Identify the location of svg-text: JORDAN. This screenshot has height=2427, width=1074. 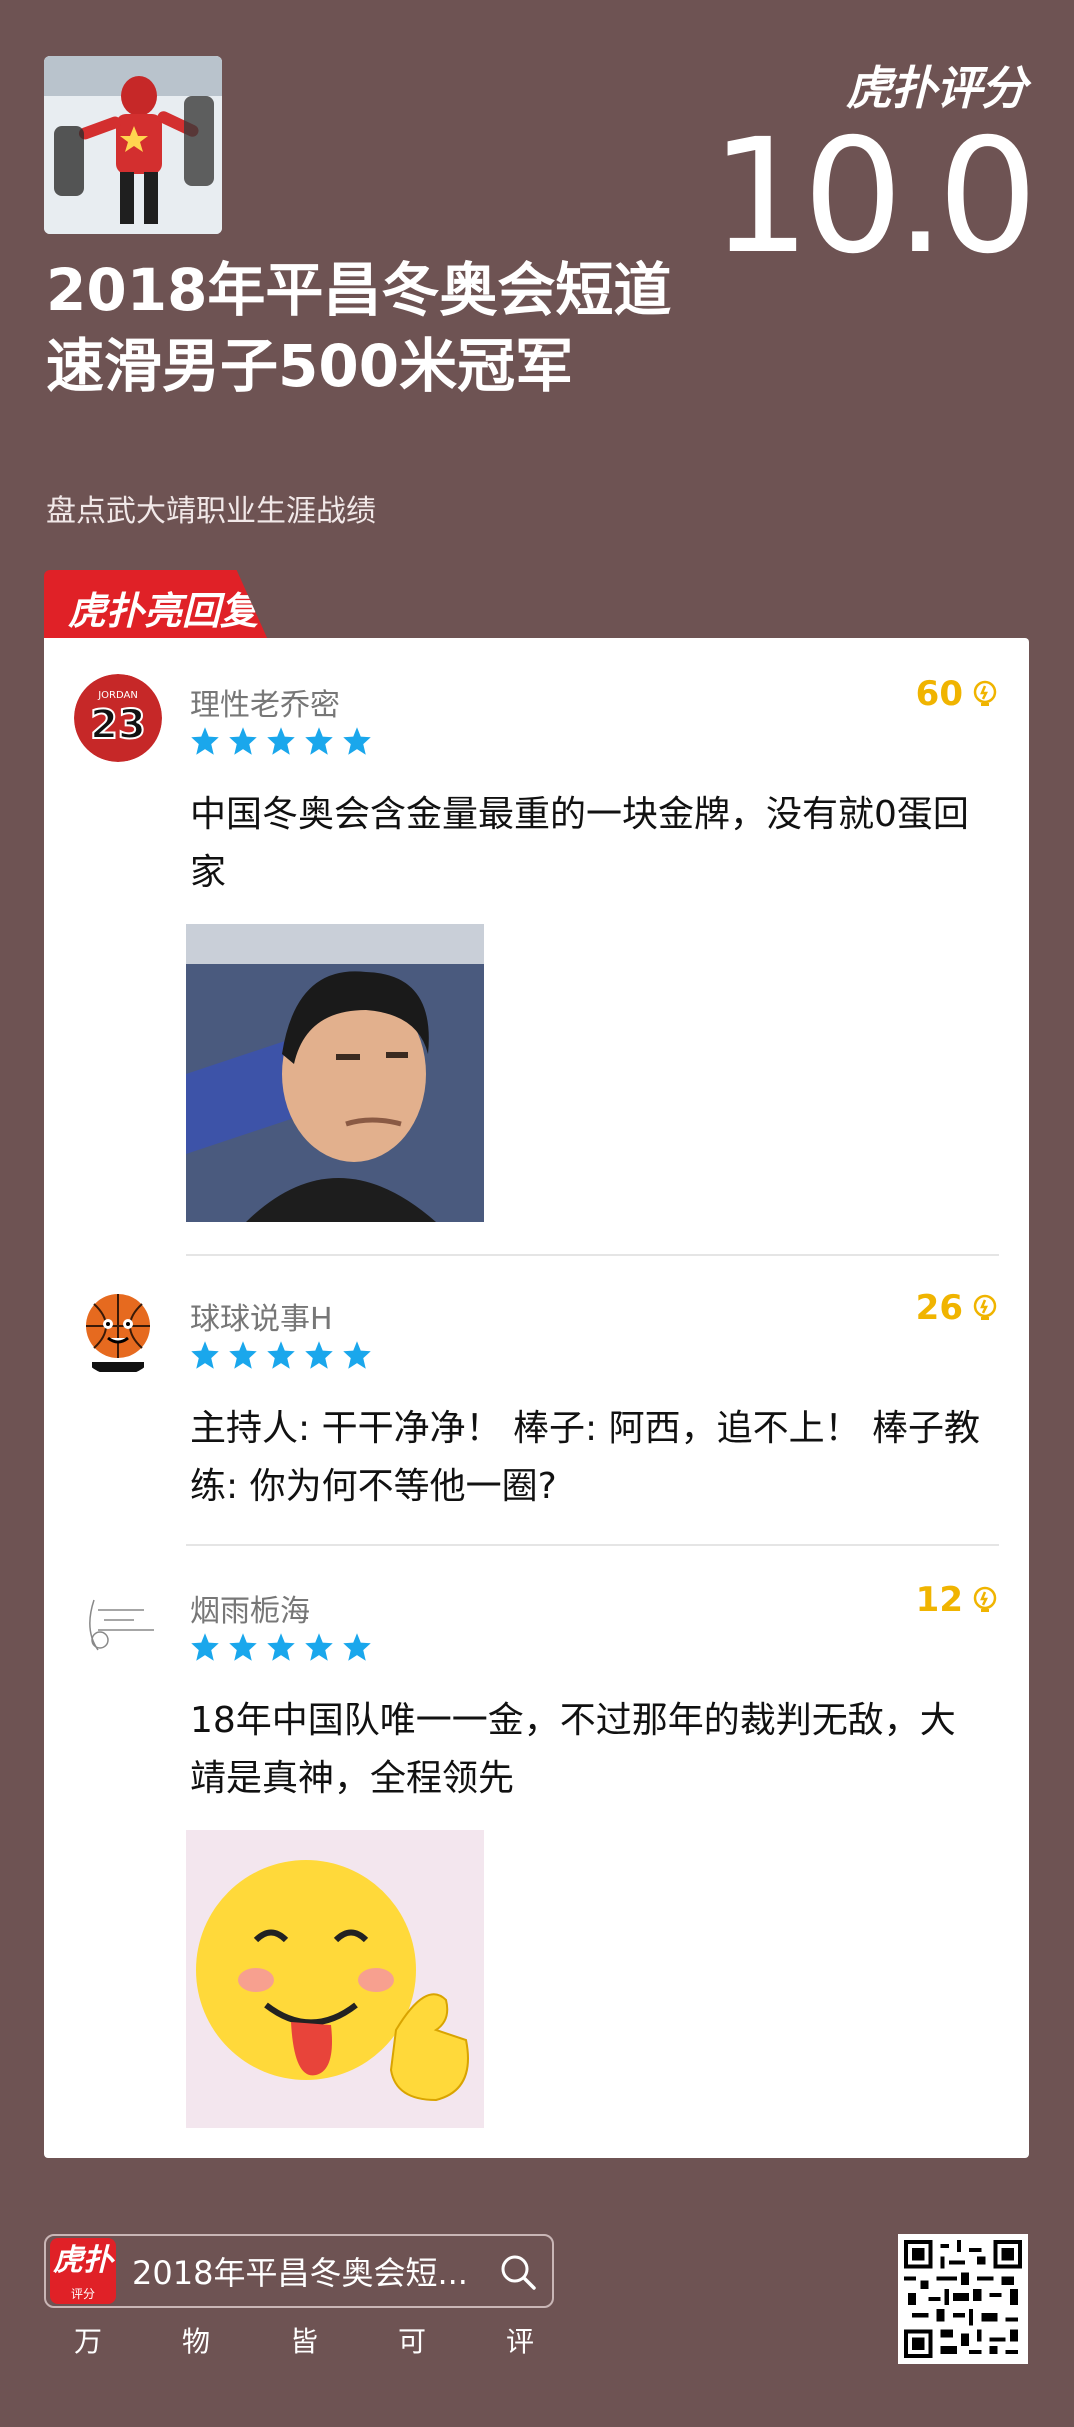
(117, 695).